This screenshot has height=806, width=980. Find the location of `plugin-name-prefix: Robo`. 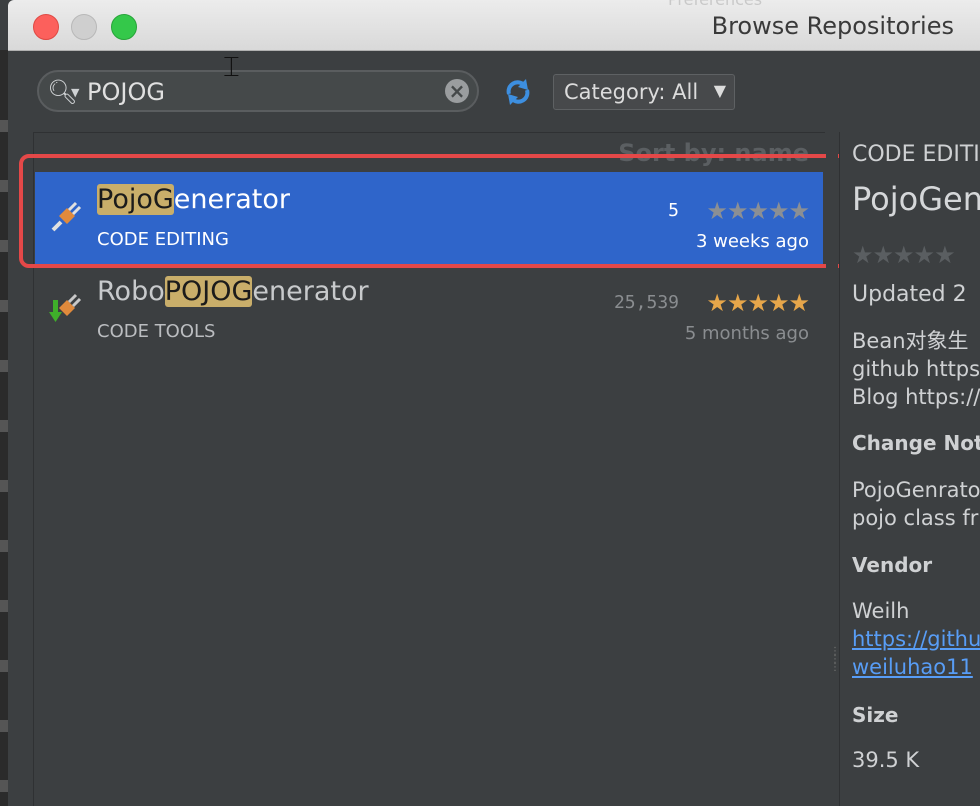

plugin-name-prefix: Robo is located at coordinates (131, 291).